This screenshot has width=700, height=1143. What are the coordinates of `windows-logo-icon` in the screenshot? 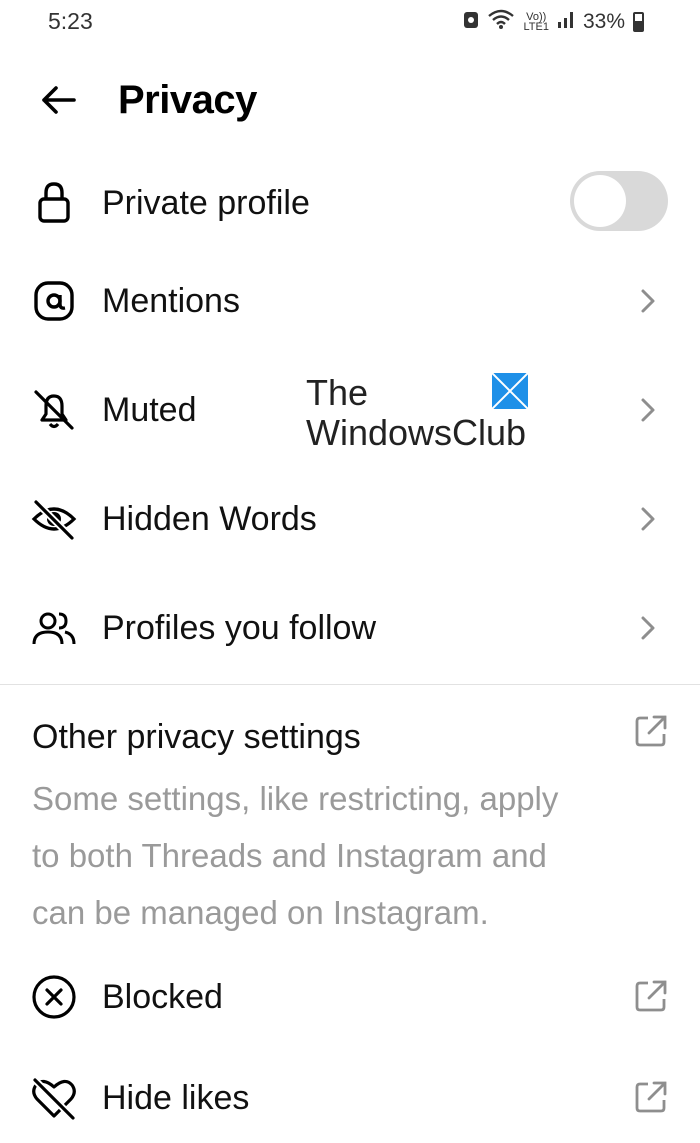 It's located at (510, 391).